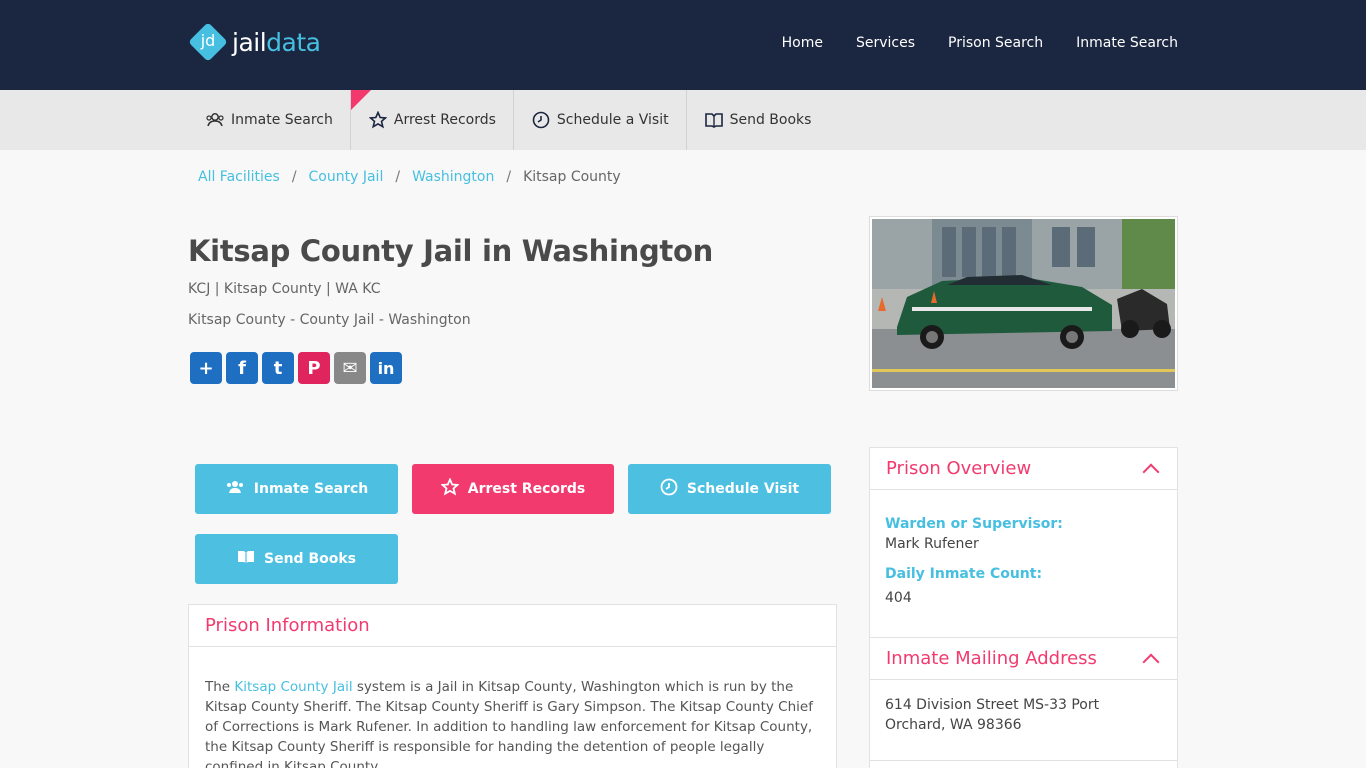  Describe the element at coordinates (346, 177) in the screenshot. I see `breadcrumb-county-jail: County Jail` at that location.